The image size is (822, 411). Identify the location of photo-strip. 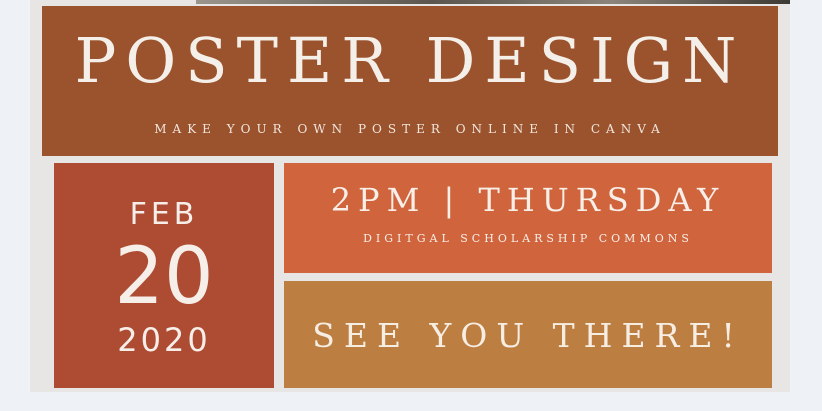
(493, 2).